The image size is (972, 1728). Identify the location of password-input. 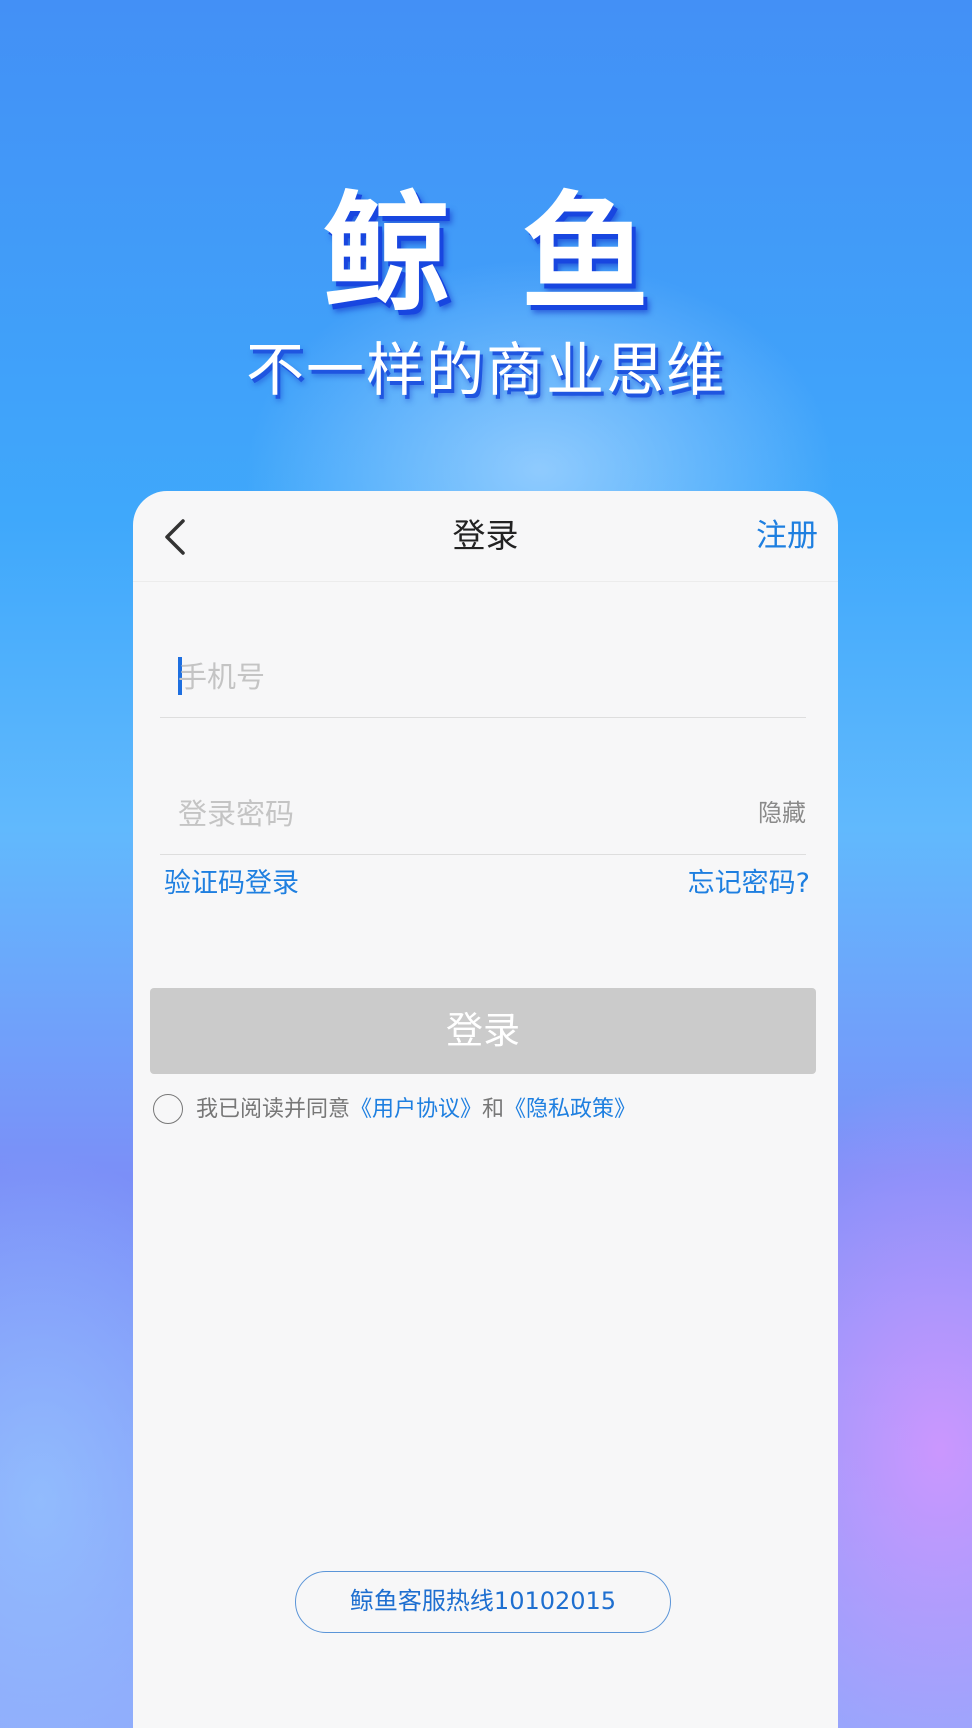
(438, 814).